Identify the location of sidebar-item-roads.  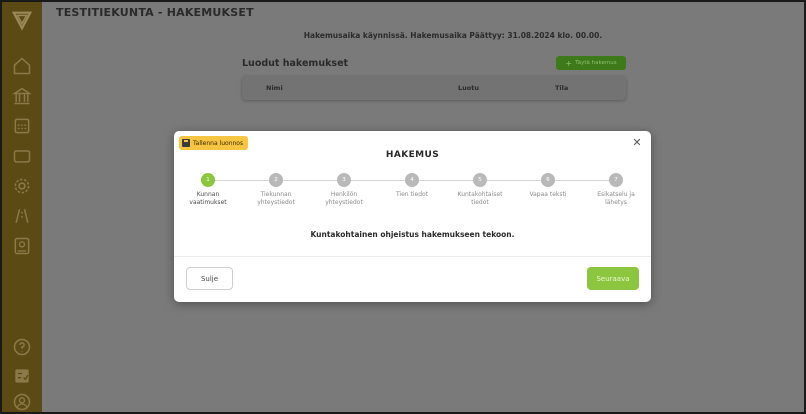
(22, 216).